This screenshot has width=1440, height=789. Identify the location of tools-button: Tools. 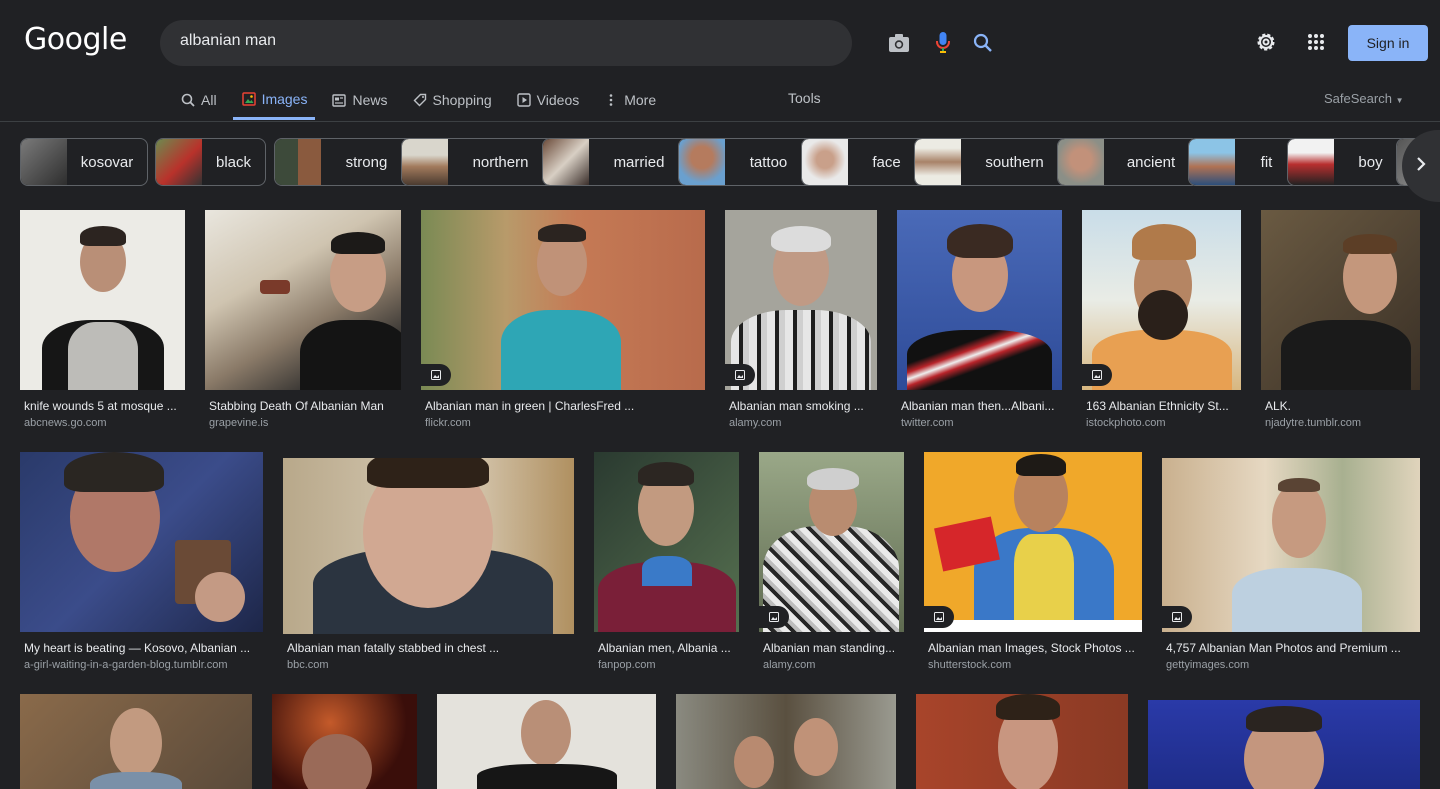
(804, 98).